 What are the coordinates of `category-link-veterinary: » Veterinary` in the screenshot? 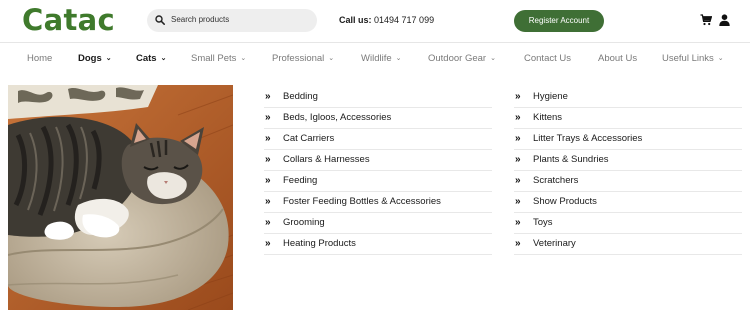 It's located at (628, 244).